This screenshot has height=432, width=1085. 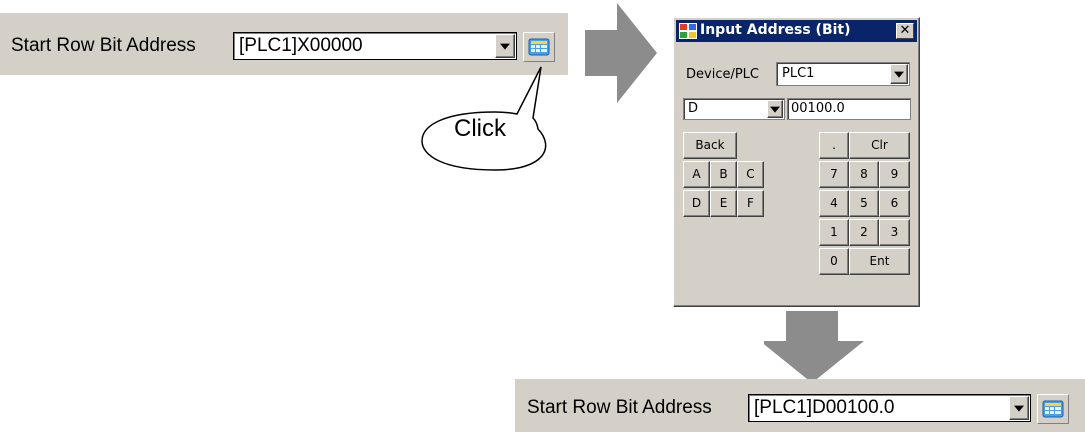 What do you see at coordinates (621, 53) in the screenshot?
I see `arrow-right-icon` at bounding box center [621, 53].